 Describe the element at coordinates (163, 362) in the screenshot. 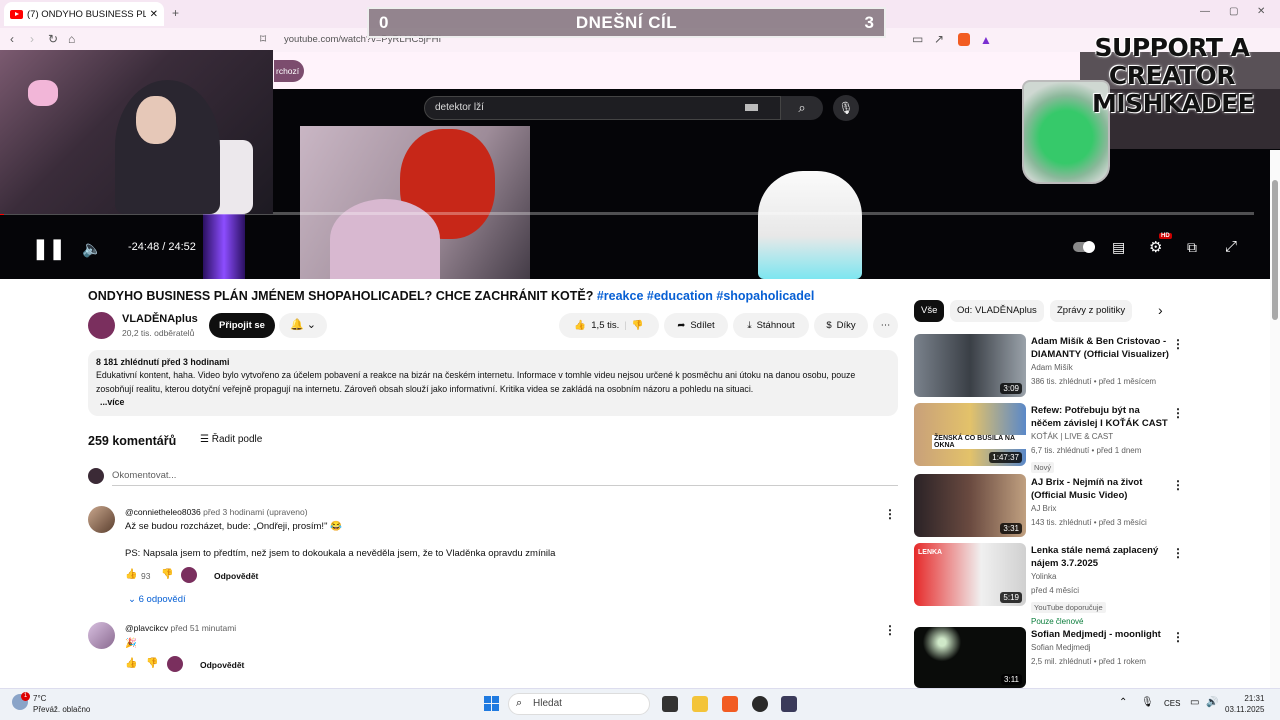

I see `description-meta: 8 181 zhlédnutí před 3 hodinami` at that location.